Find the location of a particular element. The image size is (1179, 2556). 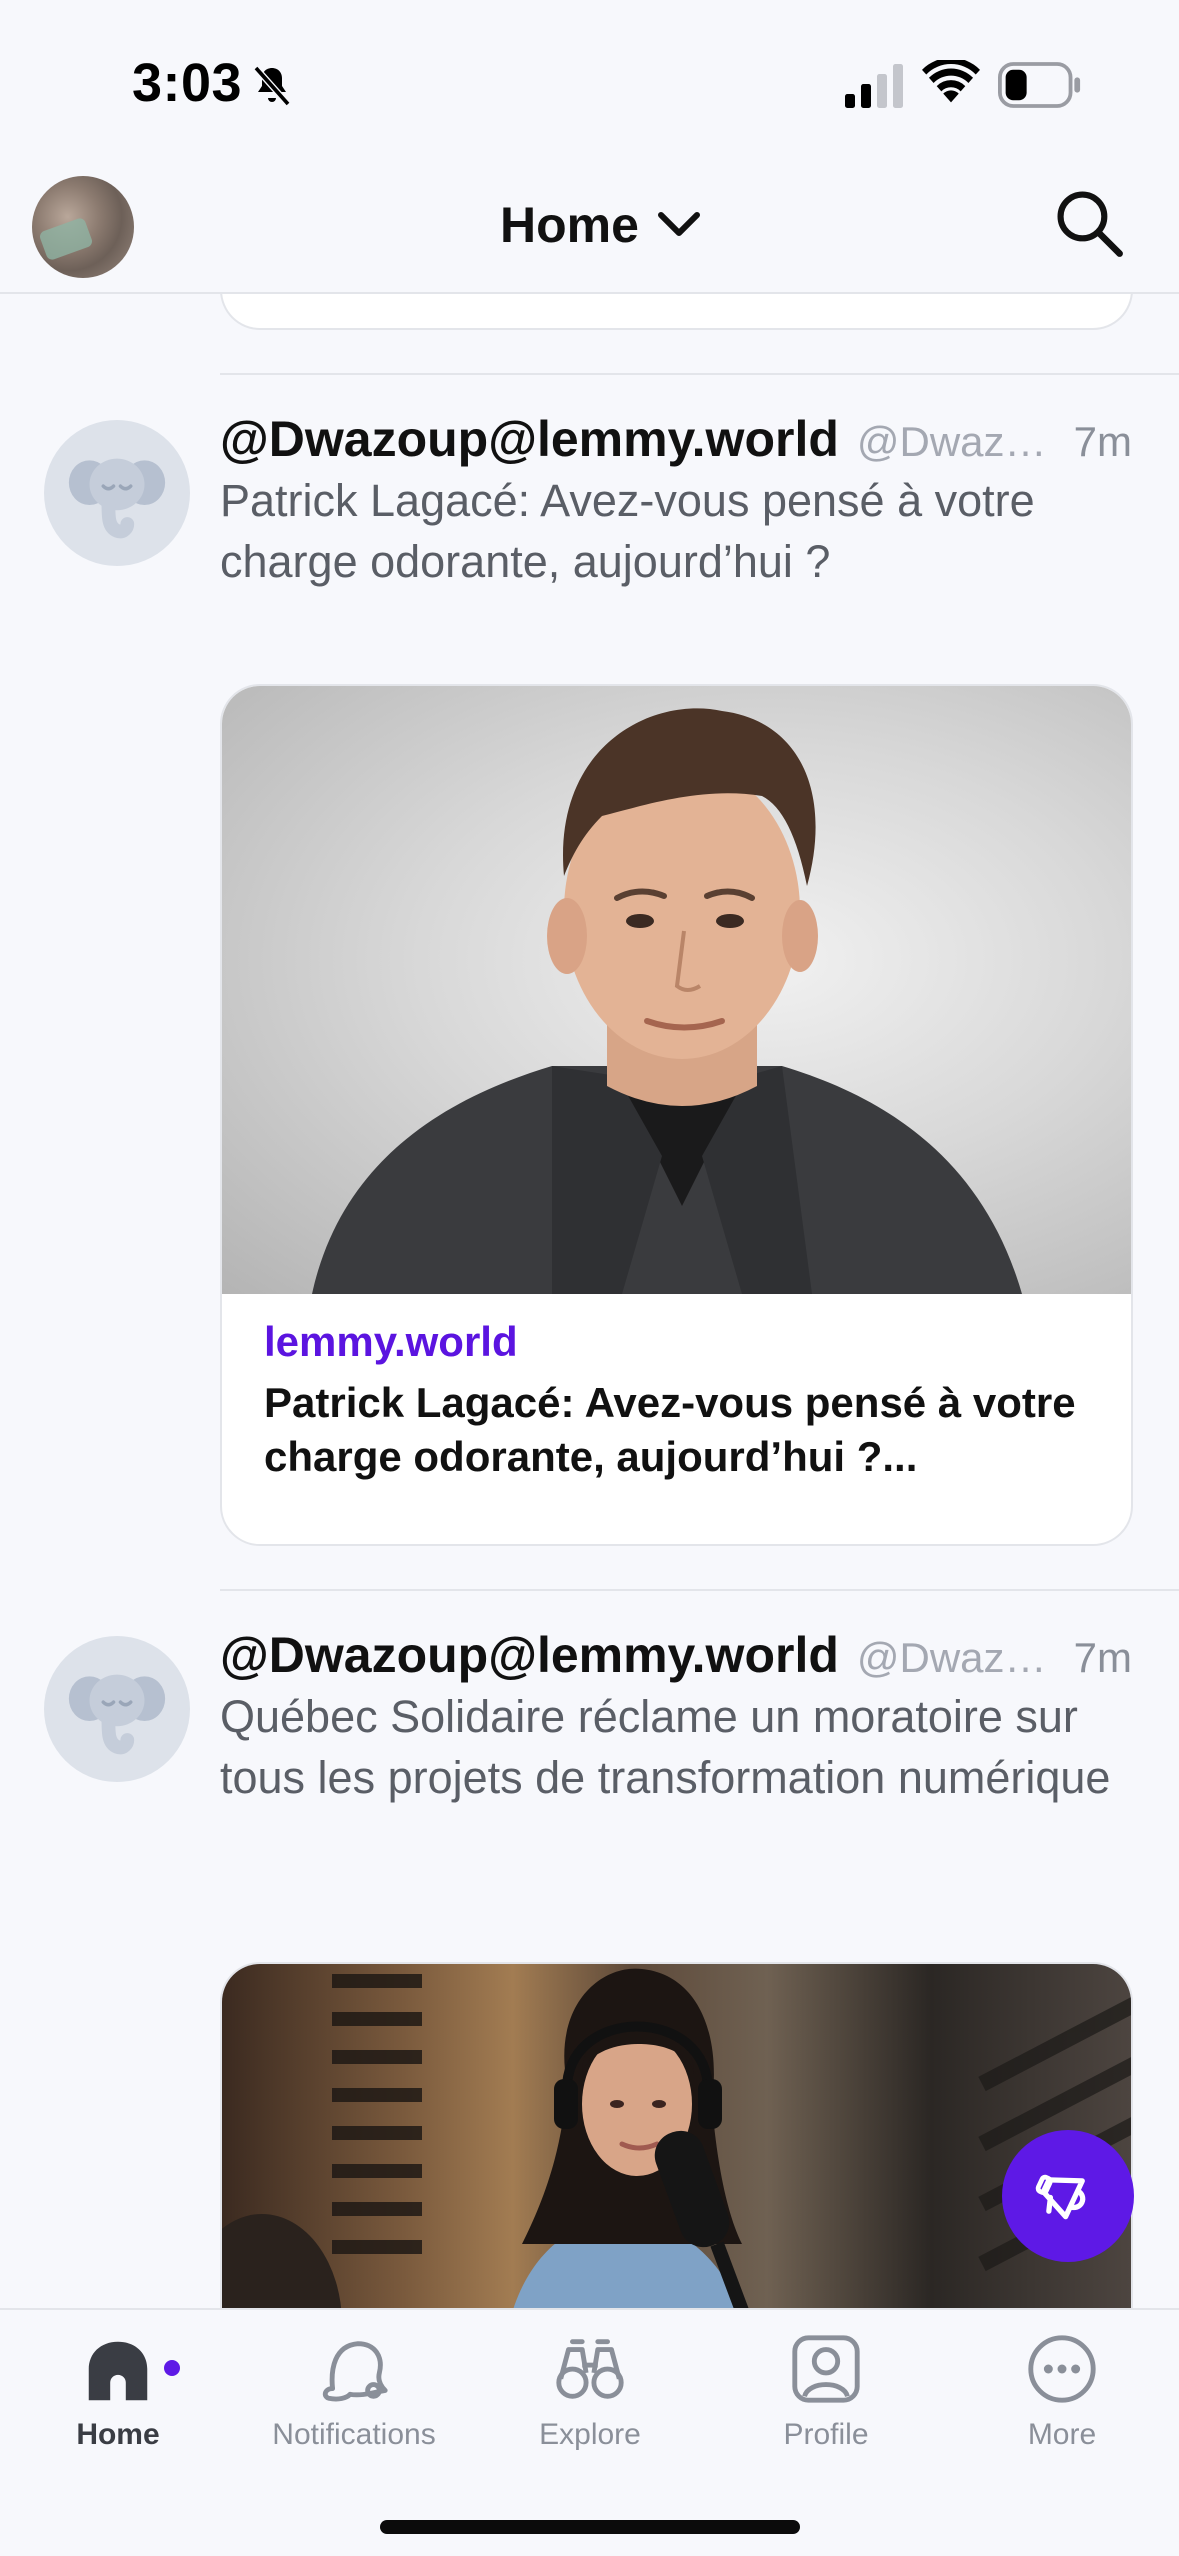

link-preview-image is located at coordinates (676, 2162).